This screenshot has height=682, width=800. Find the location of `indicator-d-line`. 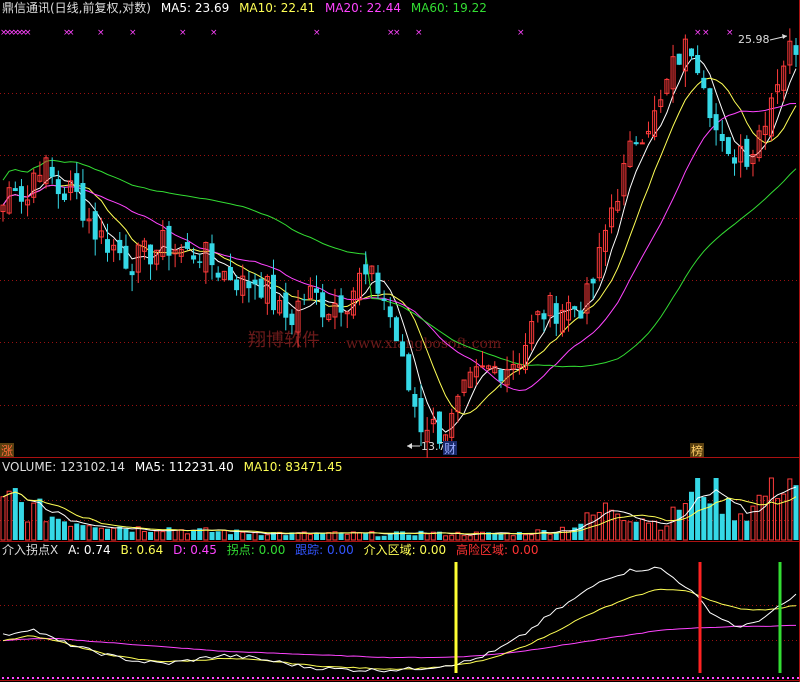

indicator-d-line is located at coordinates (399, 641).